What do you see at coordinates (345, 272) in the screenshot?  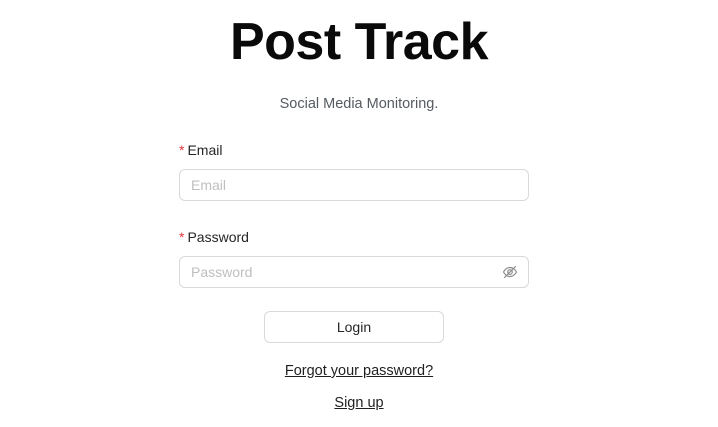 I see `password-field` at bounding box center [345, 272].